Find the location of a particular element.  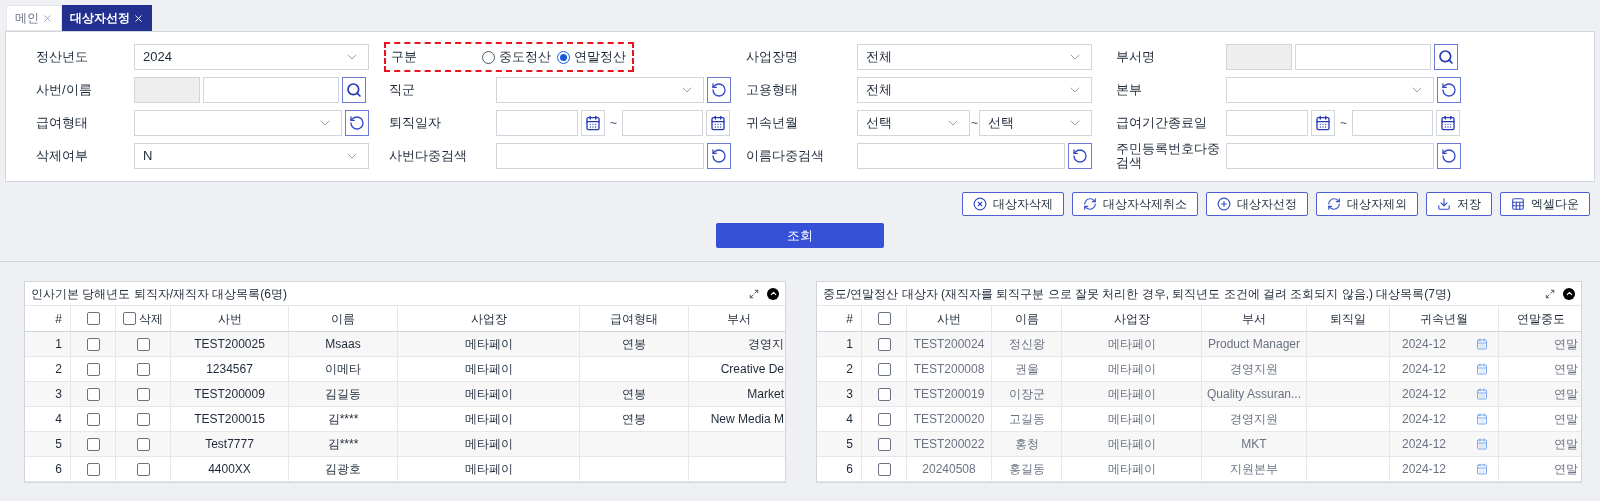

table-row: 1 TEST200025 Msaas 메타페이 연봉 경영지 is located at coordinates (405, 344).